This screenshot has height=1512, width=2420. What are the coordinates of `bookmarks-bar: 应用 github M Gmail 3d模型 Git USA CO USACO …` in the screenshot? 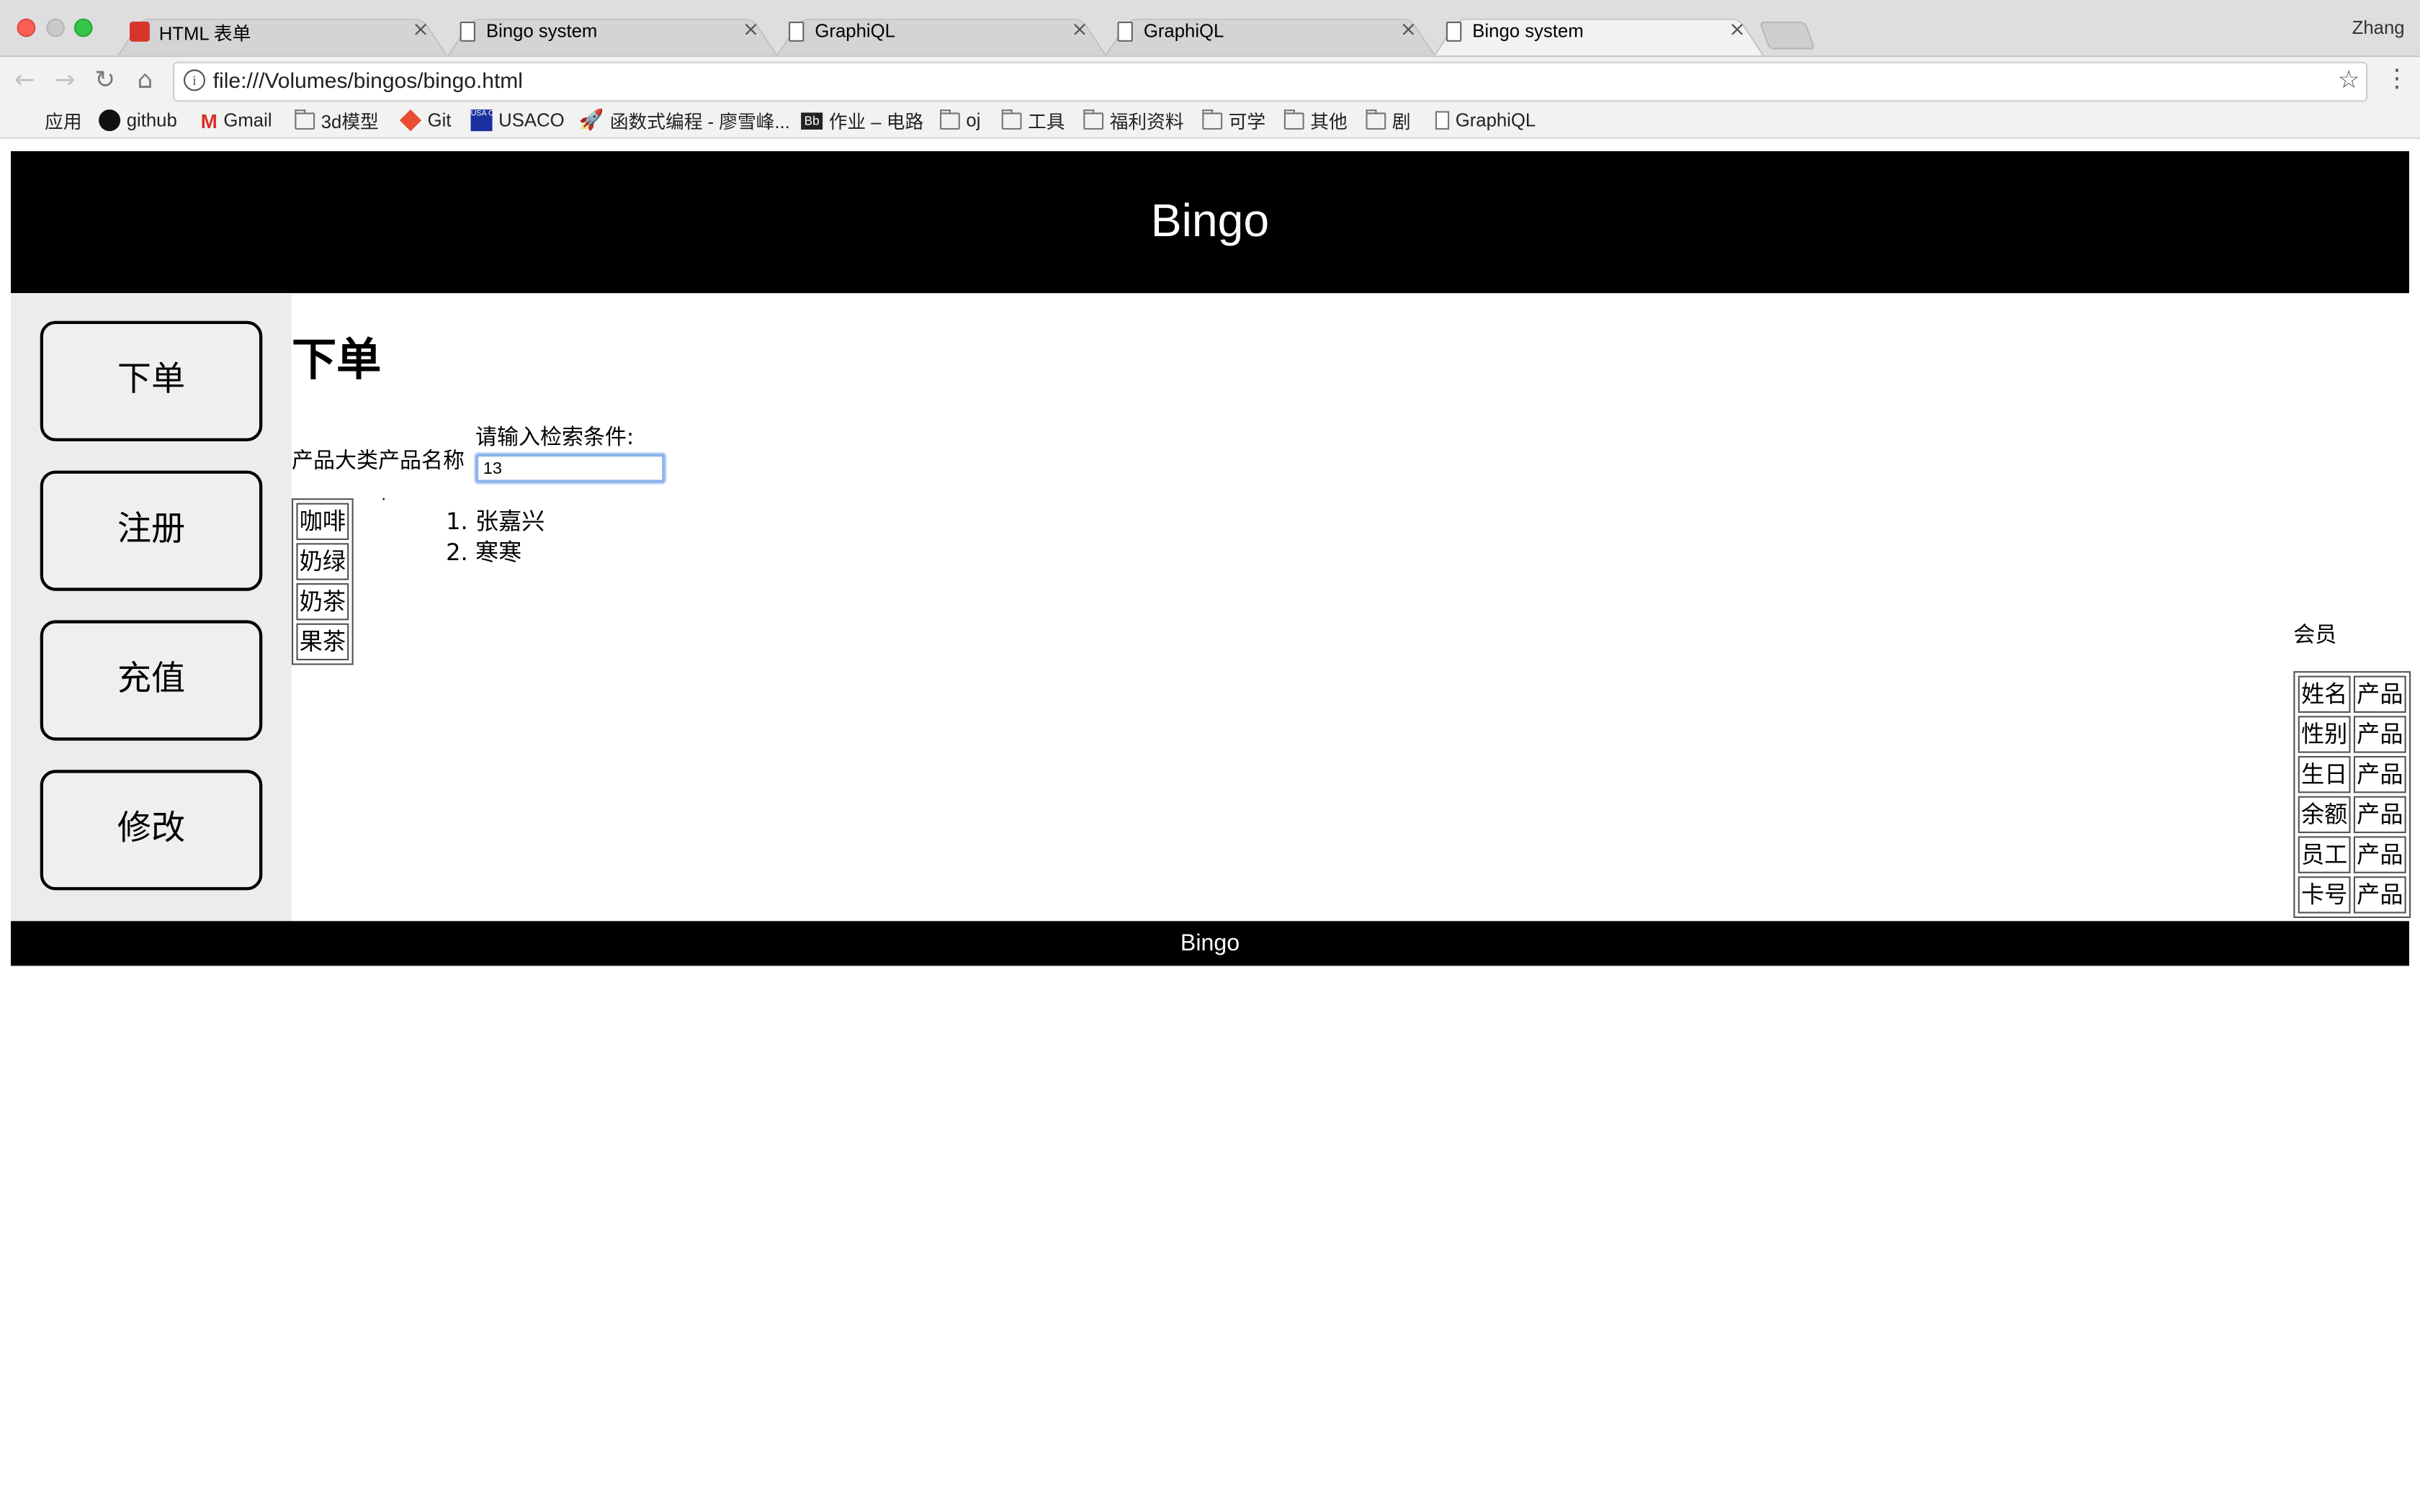 It's located at (1210, 121).